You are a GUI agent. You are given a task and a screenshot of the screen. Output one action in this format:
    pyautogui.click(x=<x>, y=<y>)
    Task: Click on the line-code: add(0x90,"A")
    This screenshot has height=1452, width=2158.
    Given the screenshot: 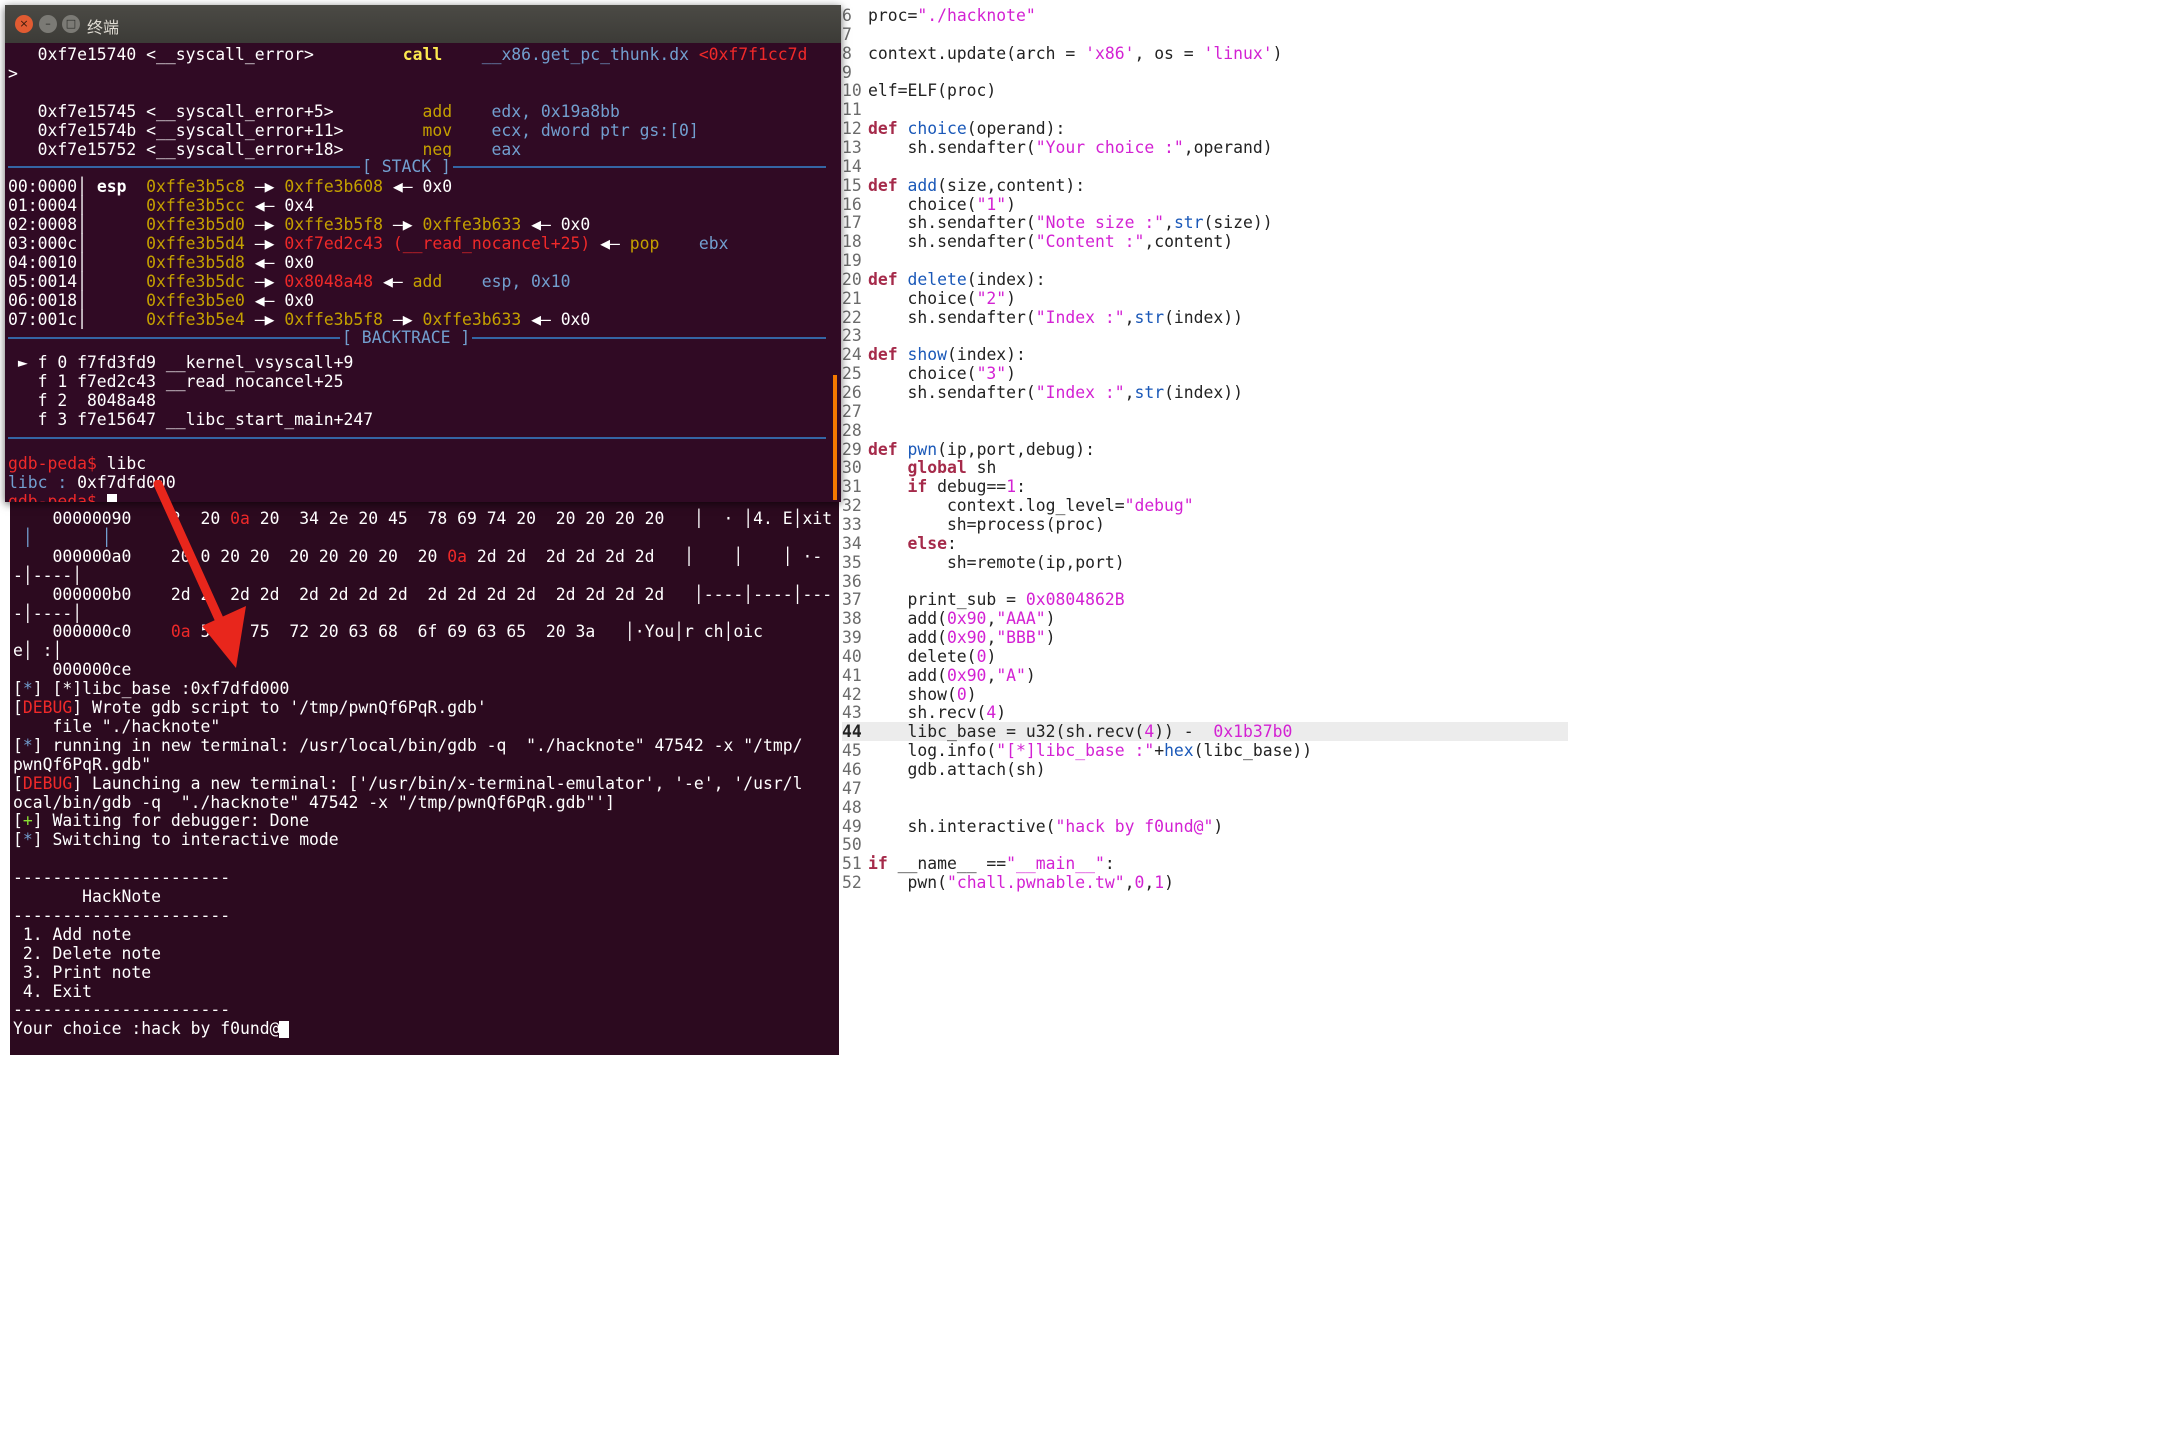 What is the action you would take?
    pyautogui.click(x=951, y=675)
    